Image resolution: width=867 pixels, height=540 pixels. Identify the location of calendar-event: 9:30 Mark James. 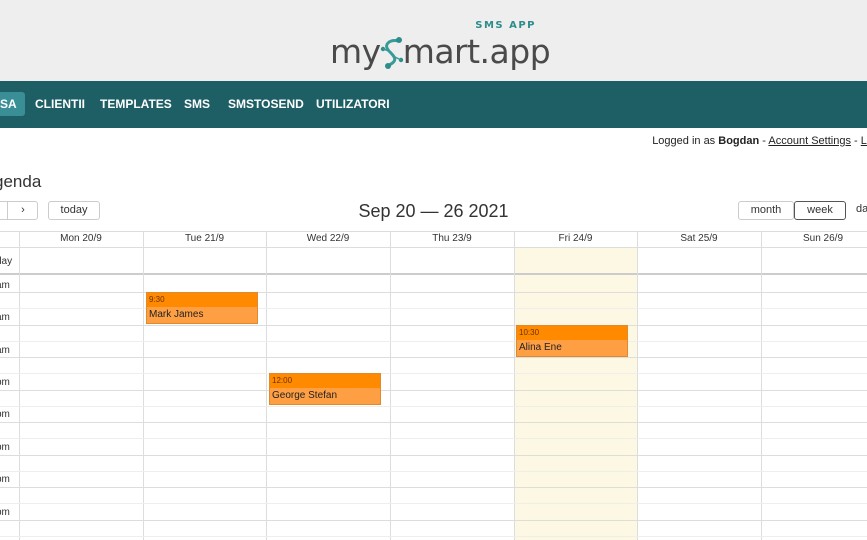
(202, 308).